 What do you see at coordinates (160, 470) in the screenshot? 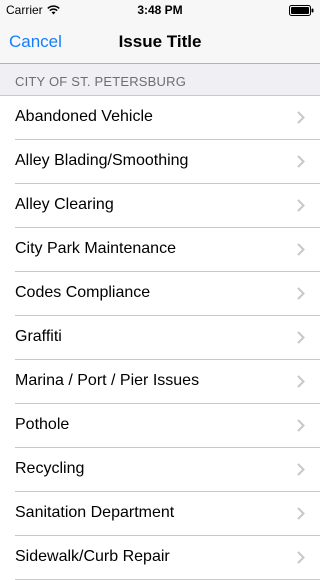
I see `list-item: Recycling` at bounding box center [160, 470].